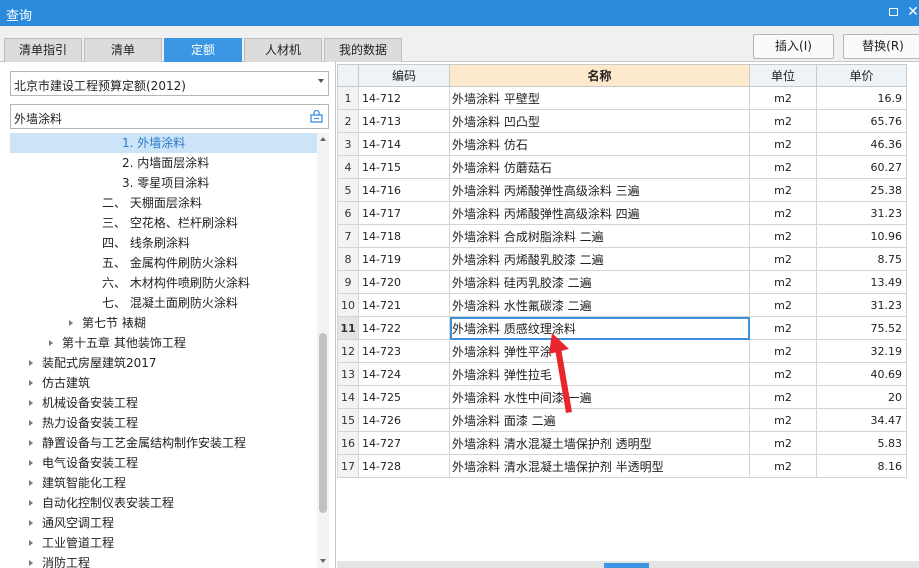  Describe the element at coordinates (861, 98) in the screenshot. I see `price-cell: 16.9` at that location.